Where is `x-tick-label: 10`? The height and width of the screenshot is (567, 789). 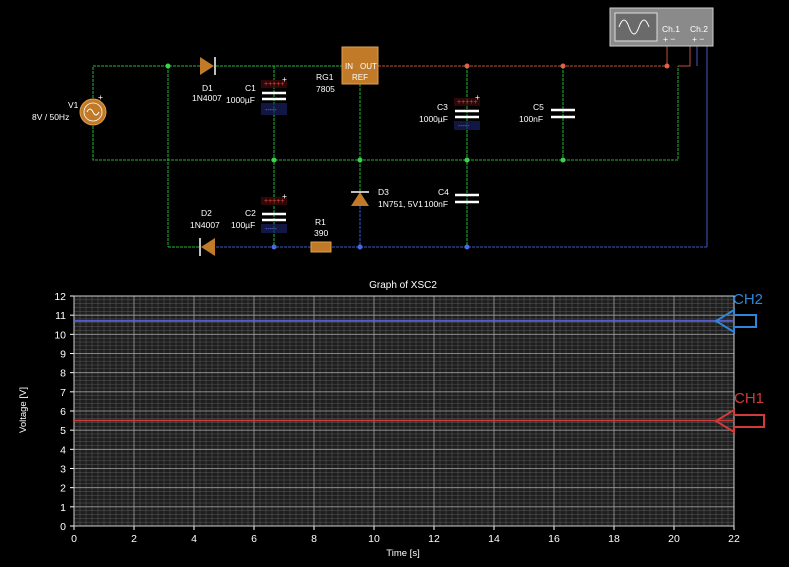 x-tick-label: 10 is located at coordinates (374, 539).